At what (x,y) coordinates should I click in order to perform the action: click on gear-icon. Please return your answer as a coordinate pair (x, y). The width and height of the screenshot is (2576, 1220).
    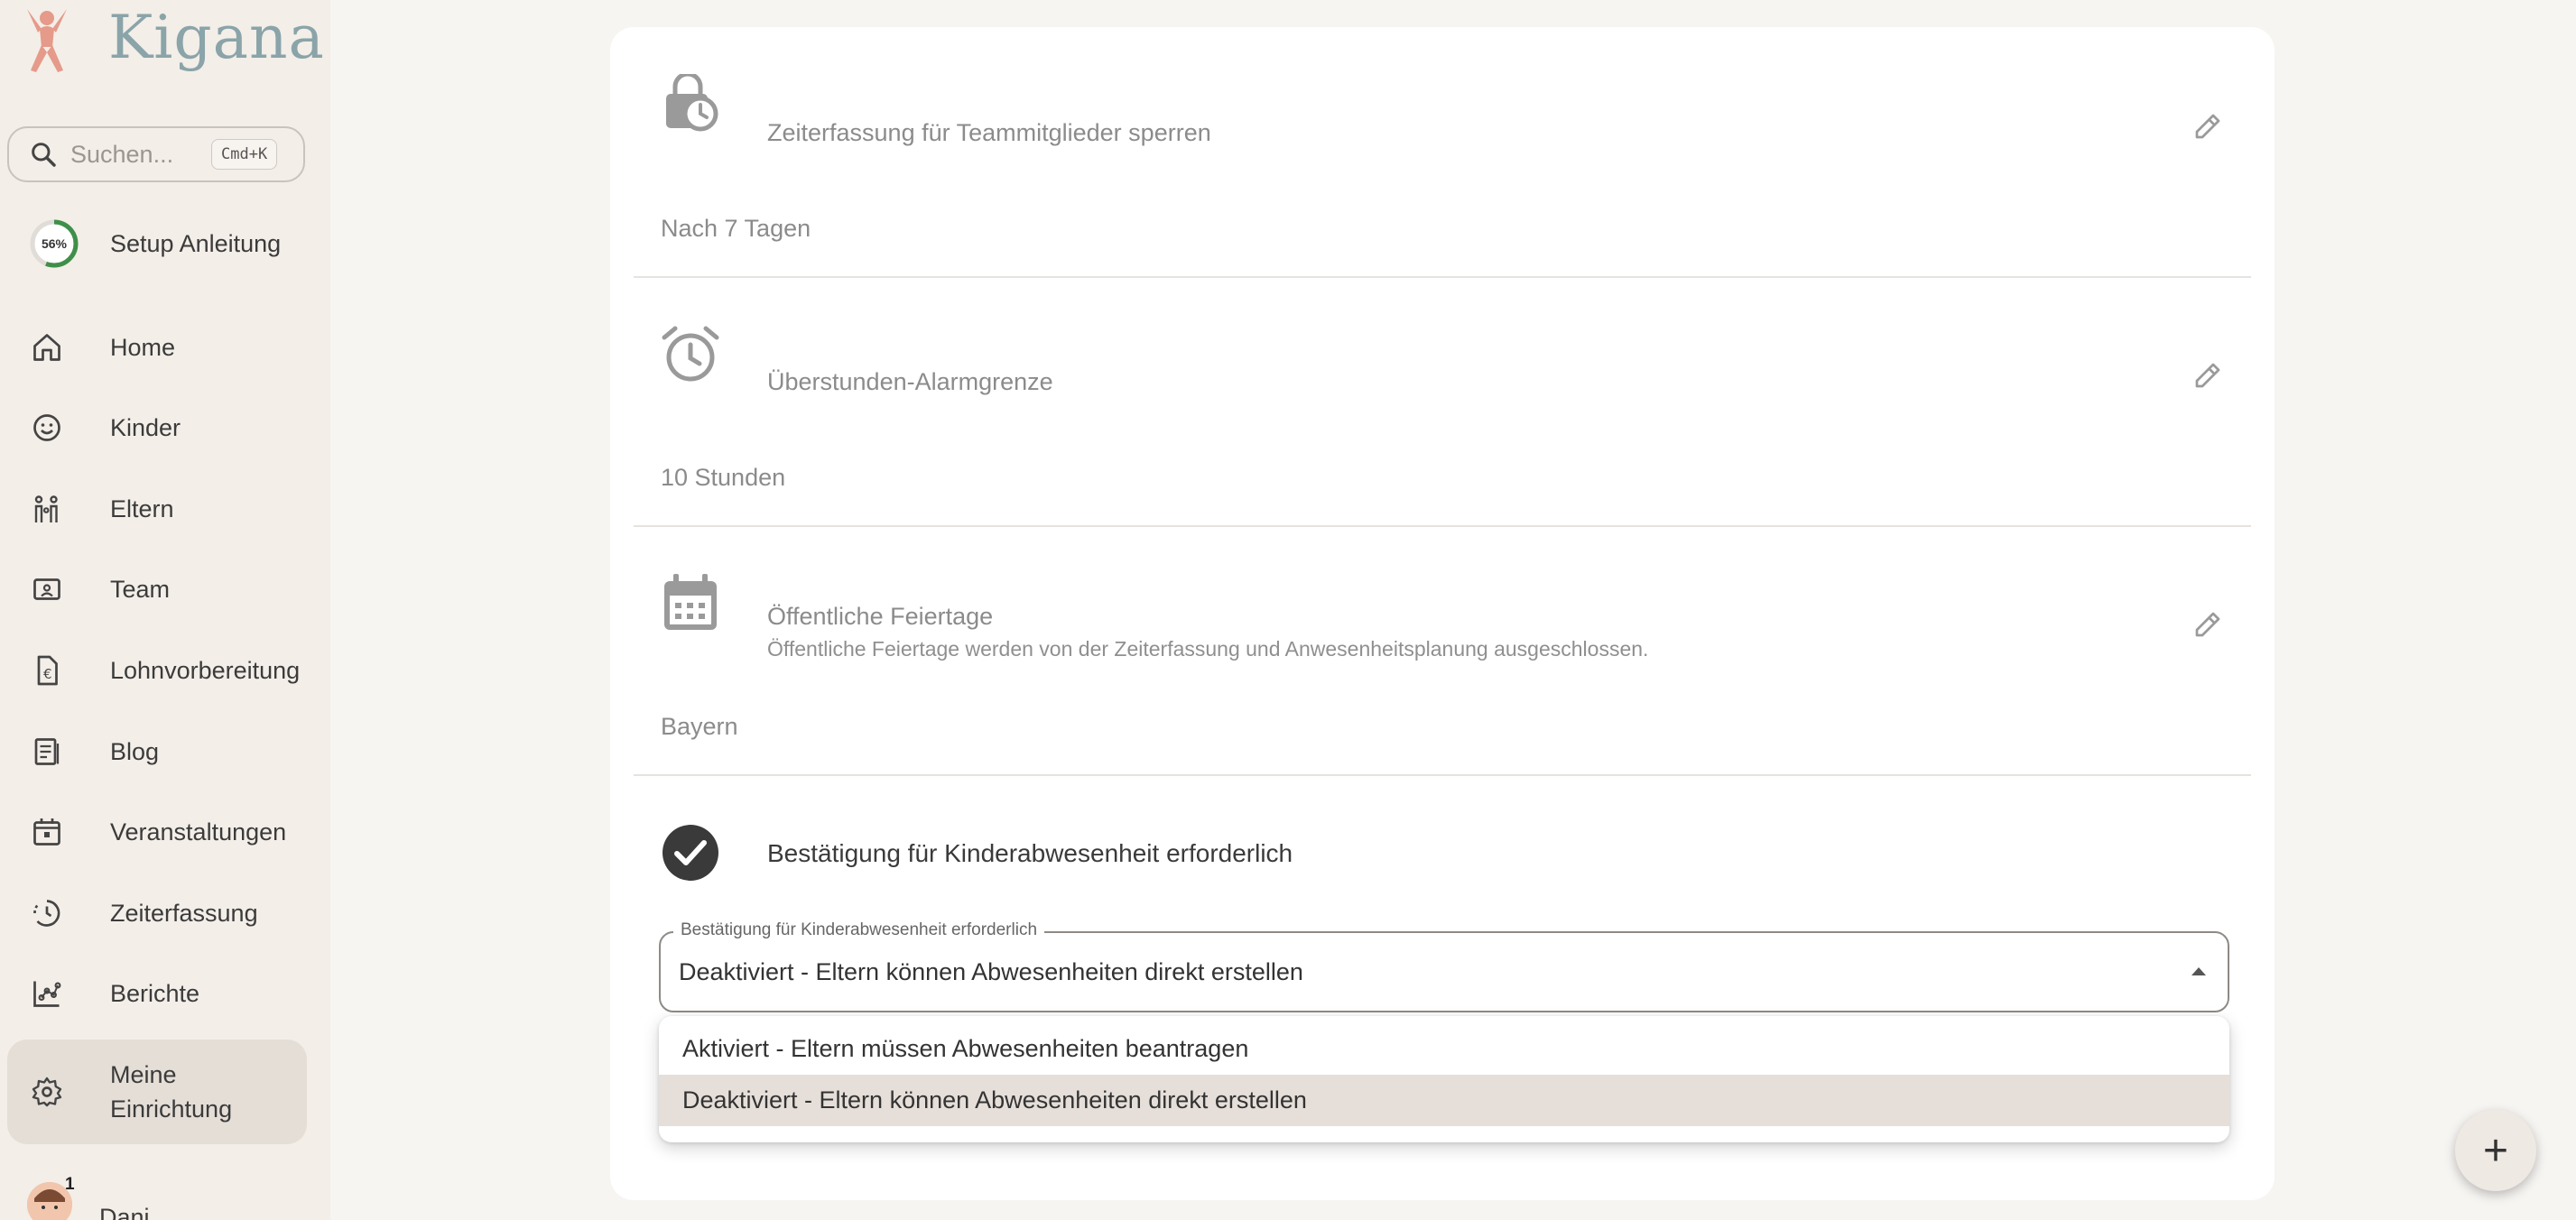
    Looking at the image, I should click on (47, 1092).